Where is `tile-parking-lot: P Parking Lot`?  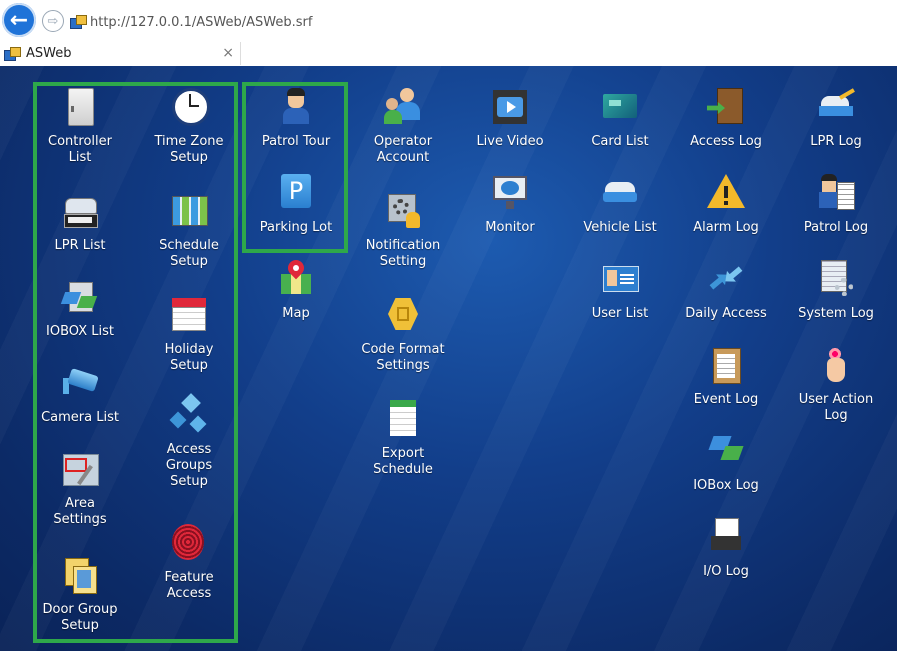 tile-parking-lot: P Parking Lot is located at coordinates (296, 205).